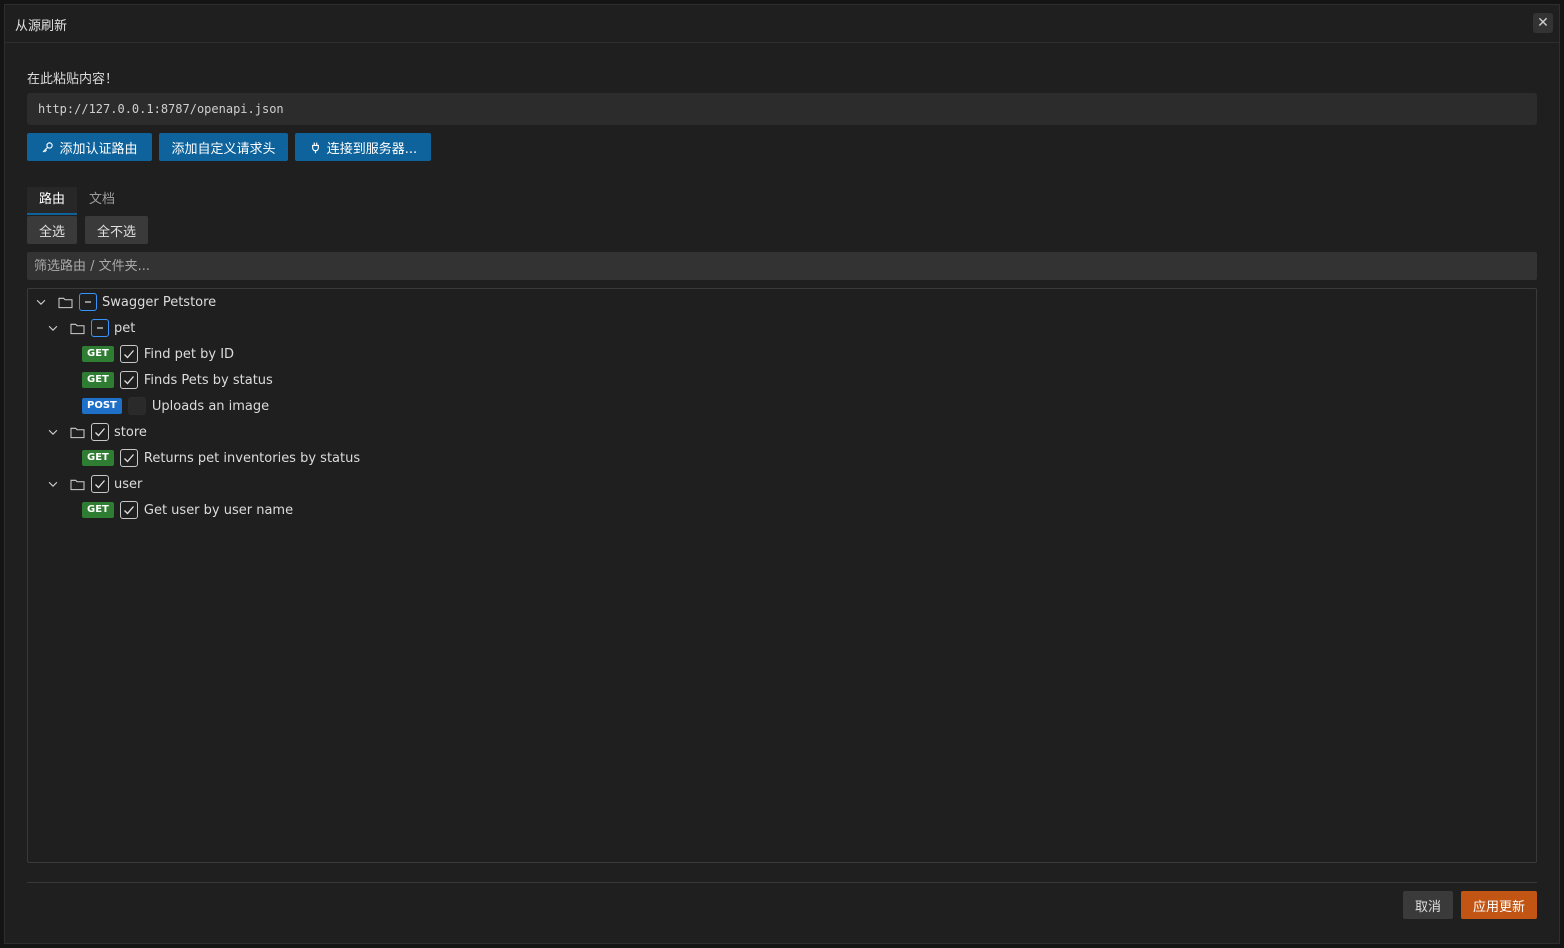  I want to click on key-icon, so click(48, 146).